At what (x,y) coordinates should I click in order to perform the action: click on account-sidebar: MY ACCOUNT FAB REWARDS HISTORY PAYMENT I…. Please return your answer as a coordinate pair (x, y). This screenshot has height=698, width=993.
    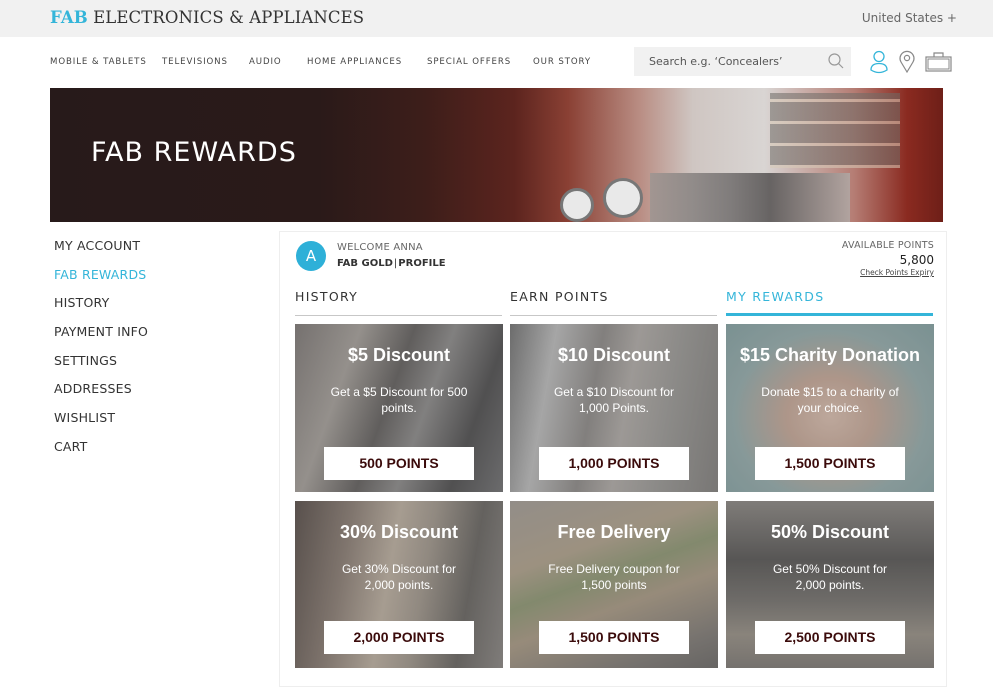
    Looking at the image, I should click on (101, 353).